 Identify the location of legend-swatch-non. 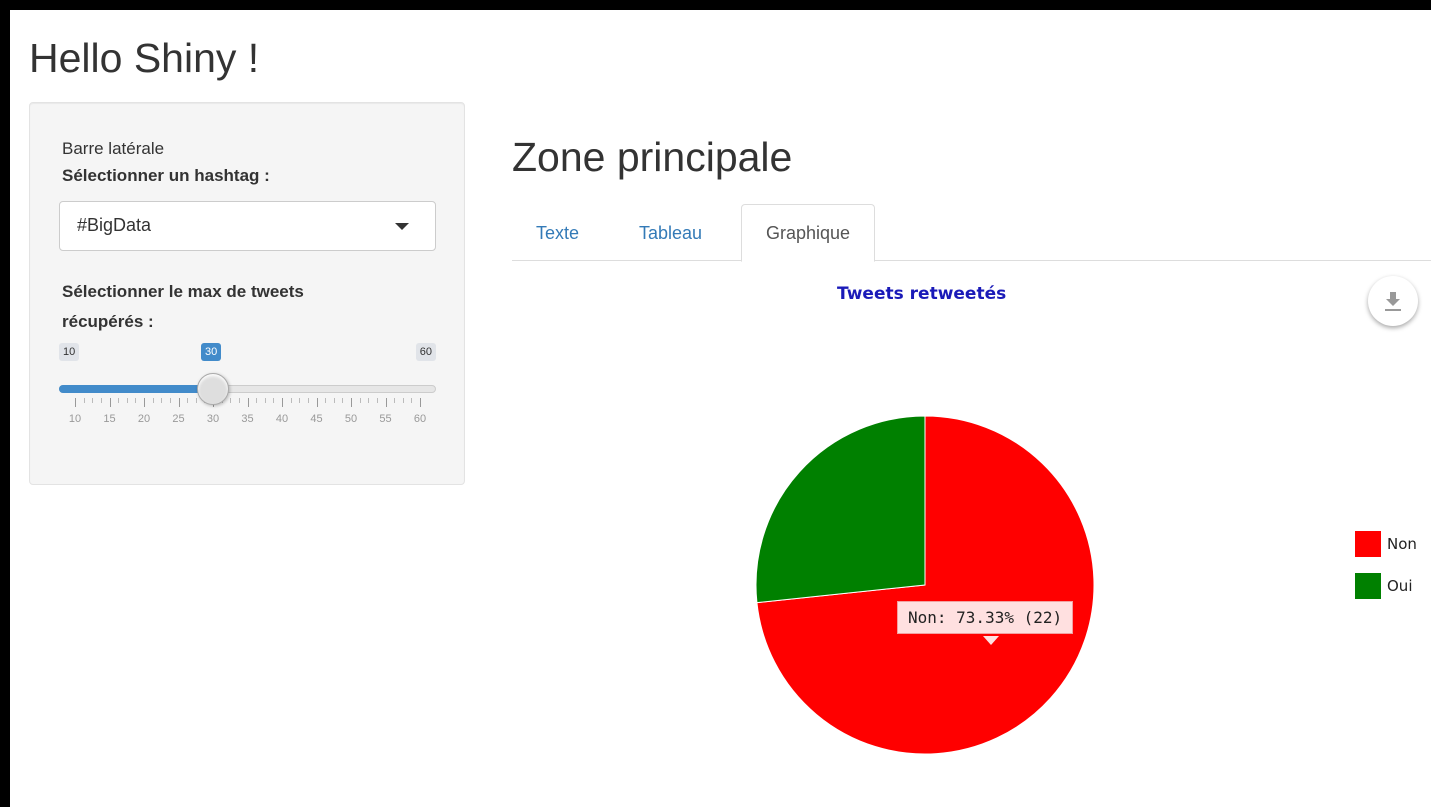
(1368, 544).